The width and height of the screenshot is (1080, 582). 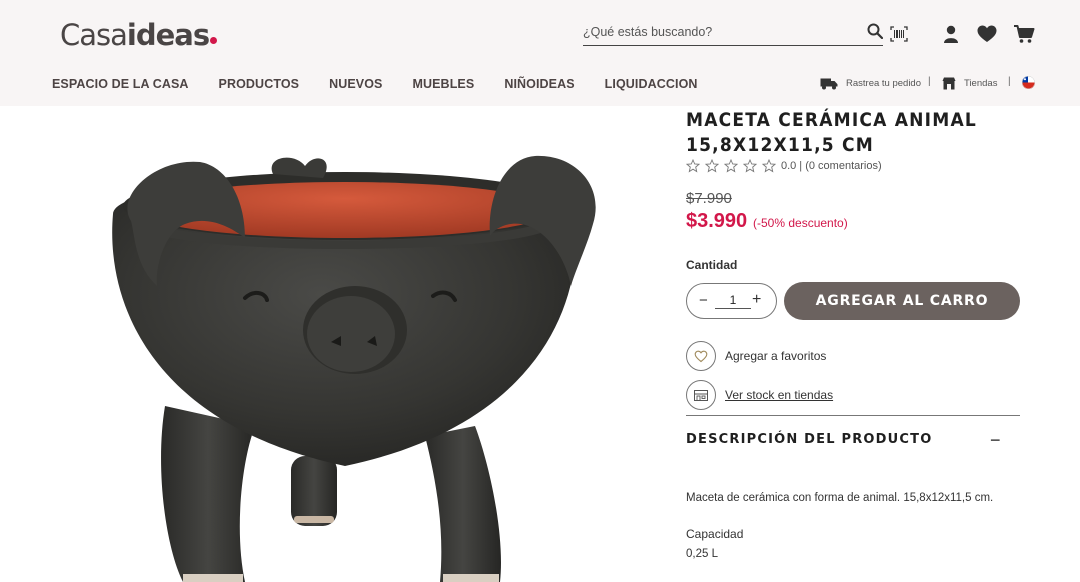 What do you see at coordinates (709, 198) in the screenshot?
I see `original-price: $7.990` at bounding box center [709, 198].